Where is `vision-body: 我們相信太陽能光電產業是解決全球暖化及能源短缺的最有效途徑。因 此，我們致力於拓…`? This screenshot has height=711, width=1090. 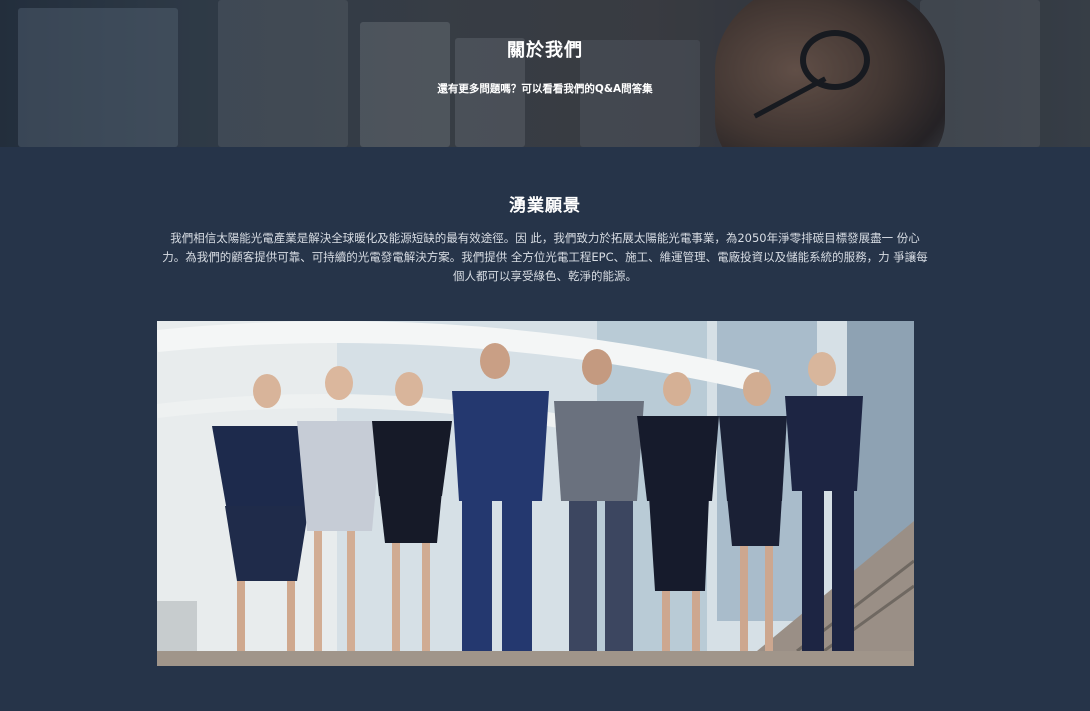
vision-body: 我們相信太陽能光電產業是解決全球暖化及能源短缺的最有效途徑。因 此，我們致力於拓… is located at coordinates (545, 257).